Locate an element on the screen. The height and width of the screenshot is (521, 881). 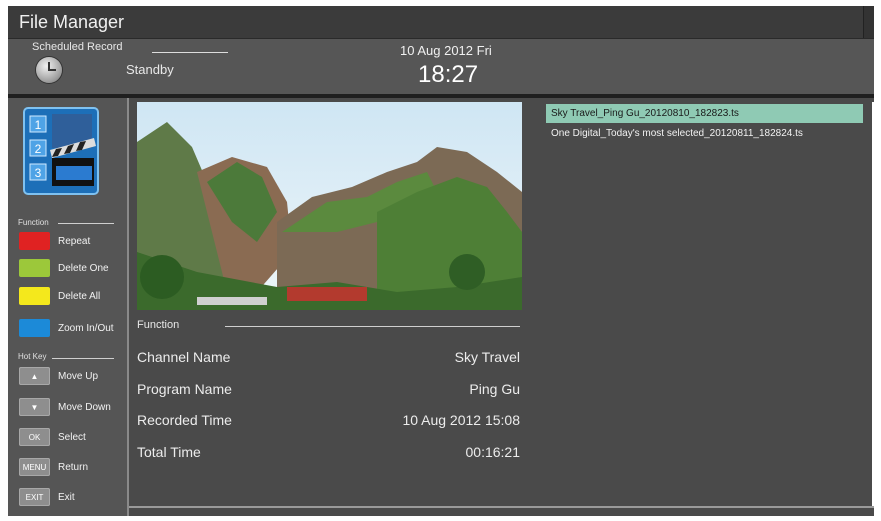
move-down-button: ▼ Move Down is located at coordinates (65, 407).